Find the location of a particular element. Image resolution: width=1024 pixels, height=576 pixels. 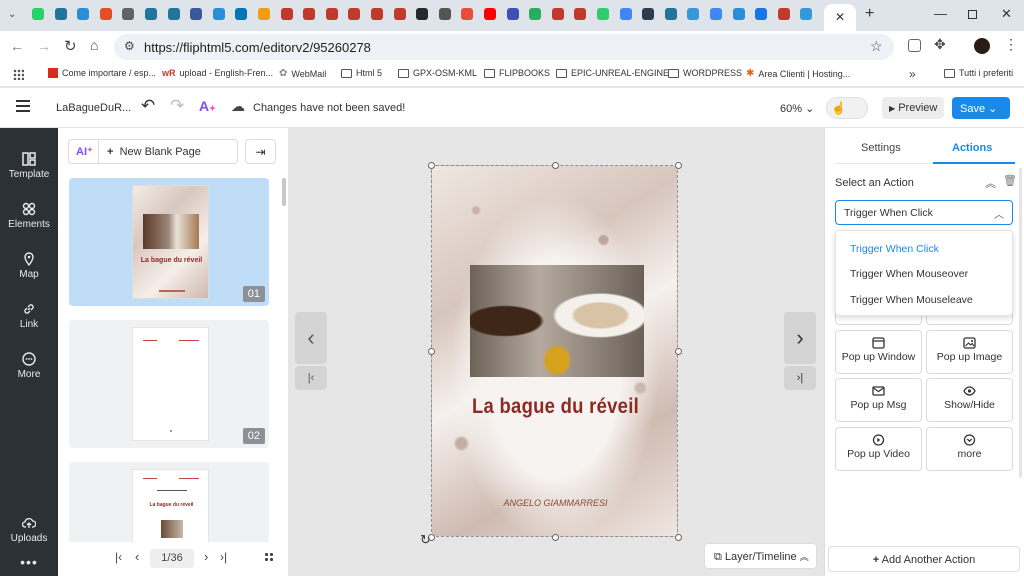

action-popup-msg-button: Pop up Msg is located at coordinates (878, 400).